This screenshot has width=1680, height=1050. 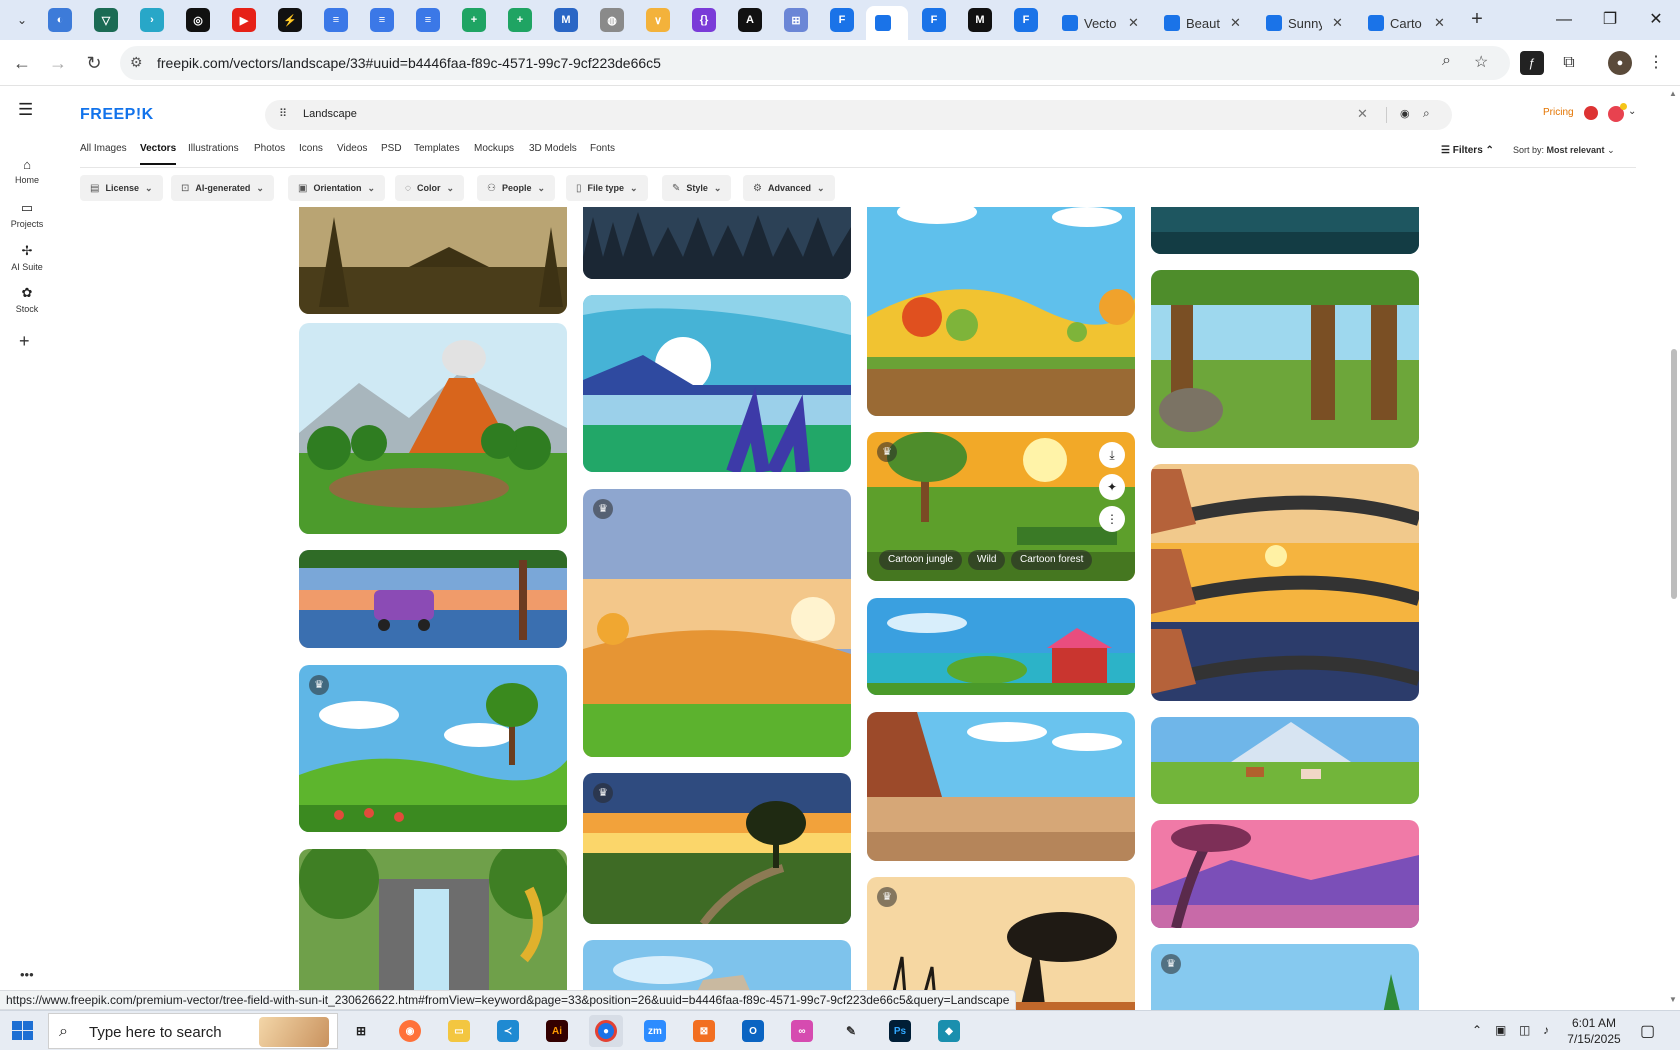 I want to click on filters-toggle-button: ☰ Filters ⌃, so click(x=1467, y=150).